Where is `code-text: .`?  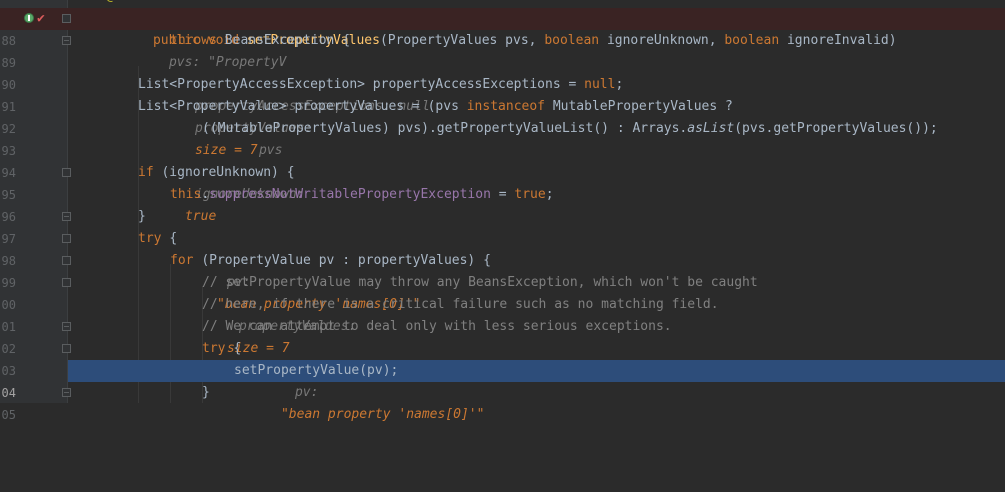 code-text: . is located at coordinates (205, 194).